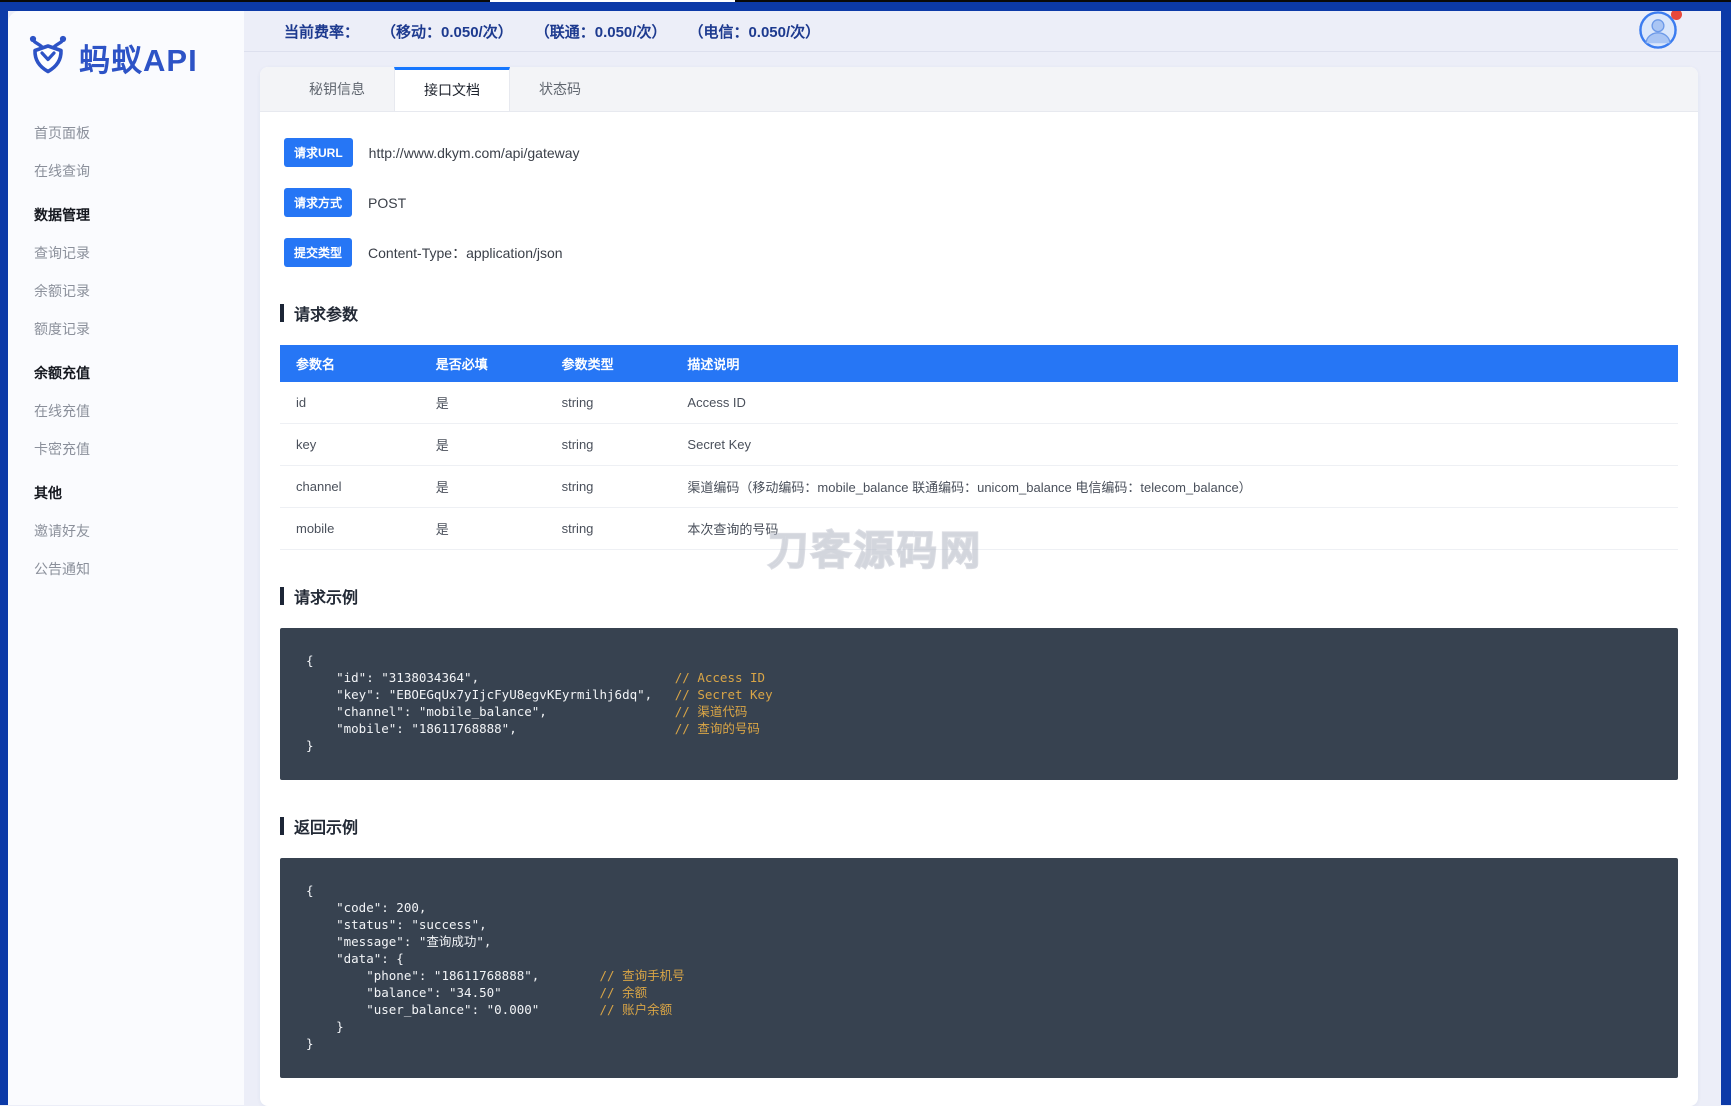  Describe the element at coordinates (126, 171) in the screenshot. I see `sidebar-item-online-query: 在线查询` at that location.